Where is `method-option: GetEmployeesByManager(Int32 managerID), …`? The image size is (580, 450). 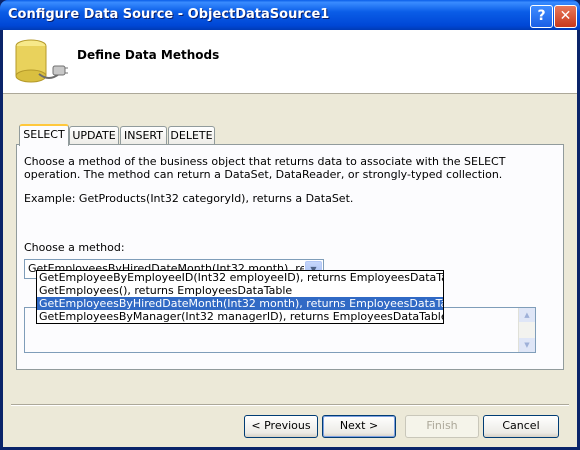 method-option: GetEmployeesByManager(Int32 managerID), … is located at coordinates (240, 316).